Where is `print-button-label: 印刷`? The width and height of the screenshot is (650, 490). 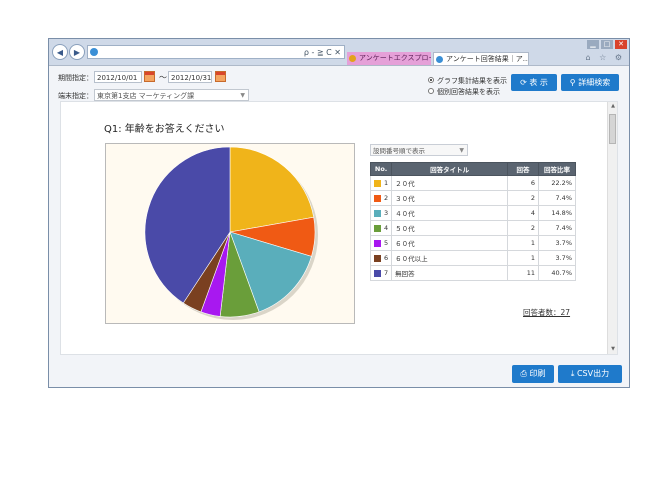 print-button-label: 印刷 is located at coordinates (537, 373).